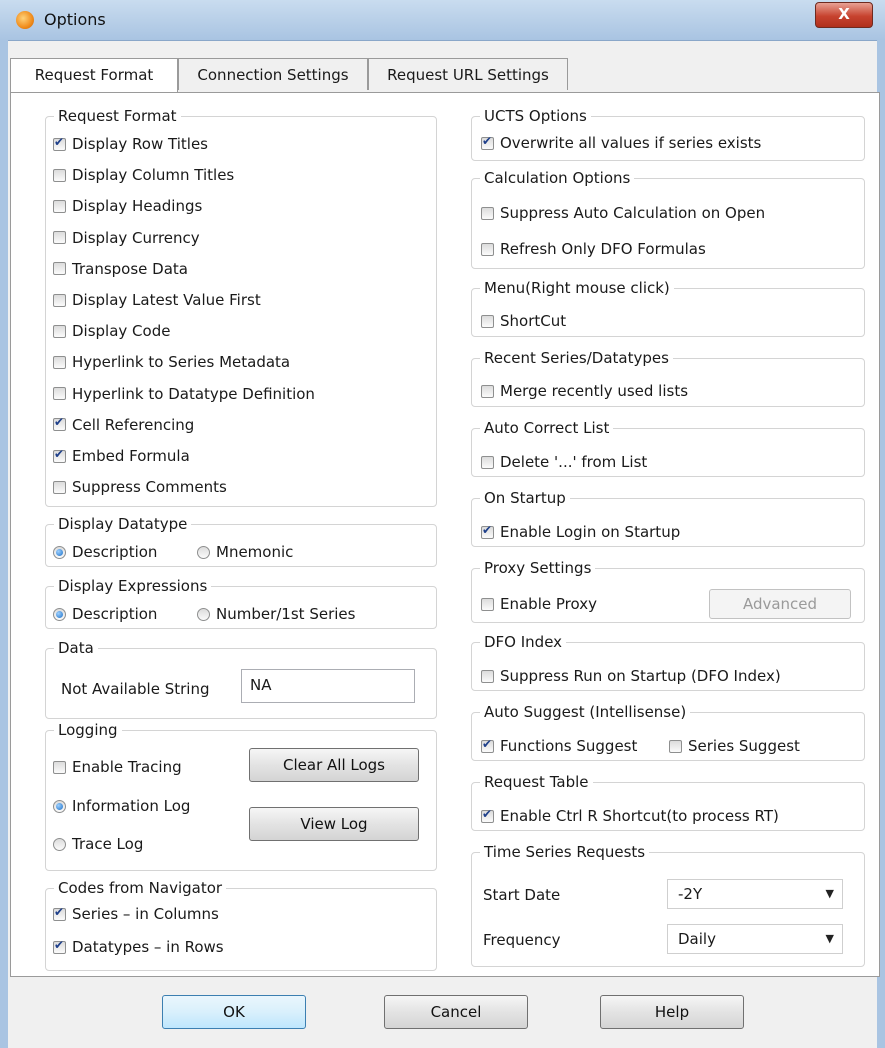 The height and width of the screenshot is (1048, 885). What do you see at coordinates (135, 689) in the screenshot?
I see `not-available-string-label: Not Available String` at bounding box center [135, 689].